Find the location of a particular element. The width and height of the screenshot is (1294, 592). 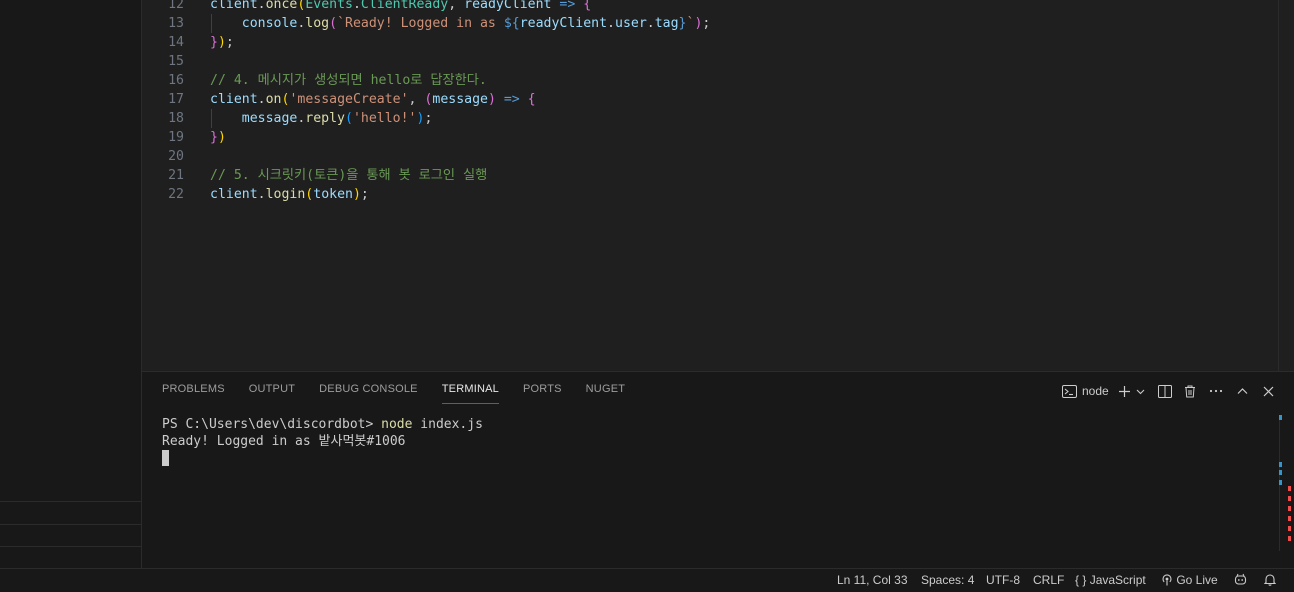

kill-terminal-button is located at coordinates (1190, 391).